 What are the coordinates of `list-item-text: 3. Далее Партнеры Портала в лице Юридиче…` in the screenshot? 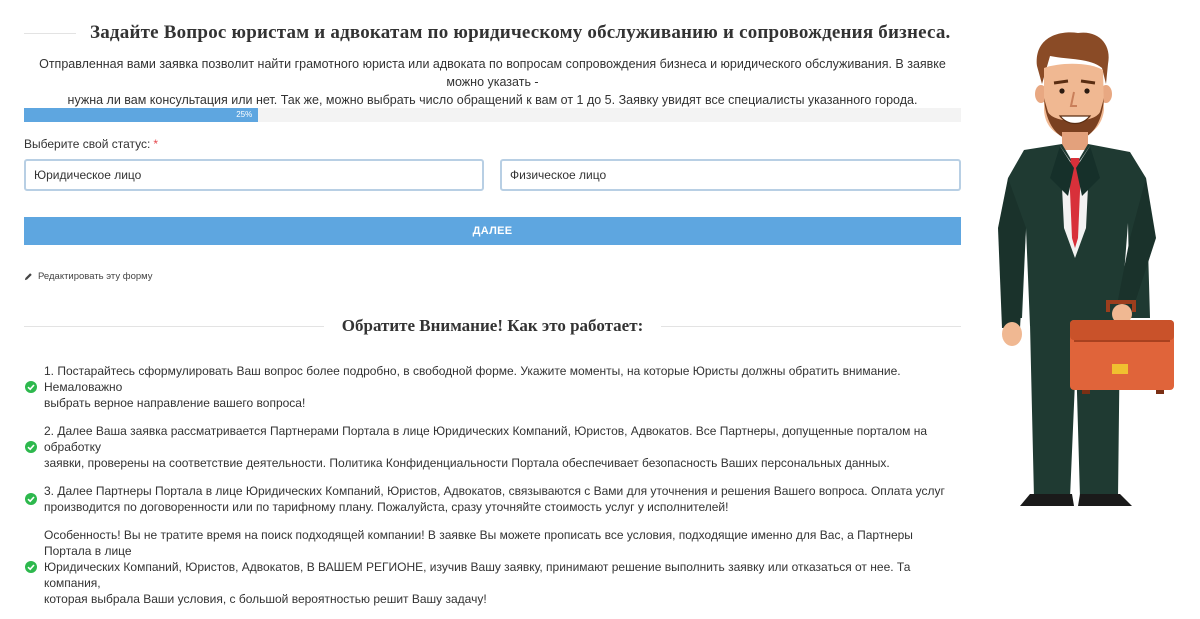 It's located at (494, 499).